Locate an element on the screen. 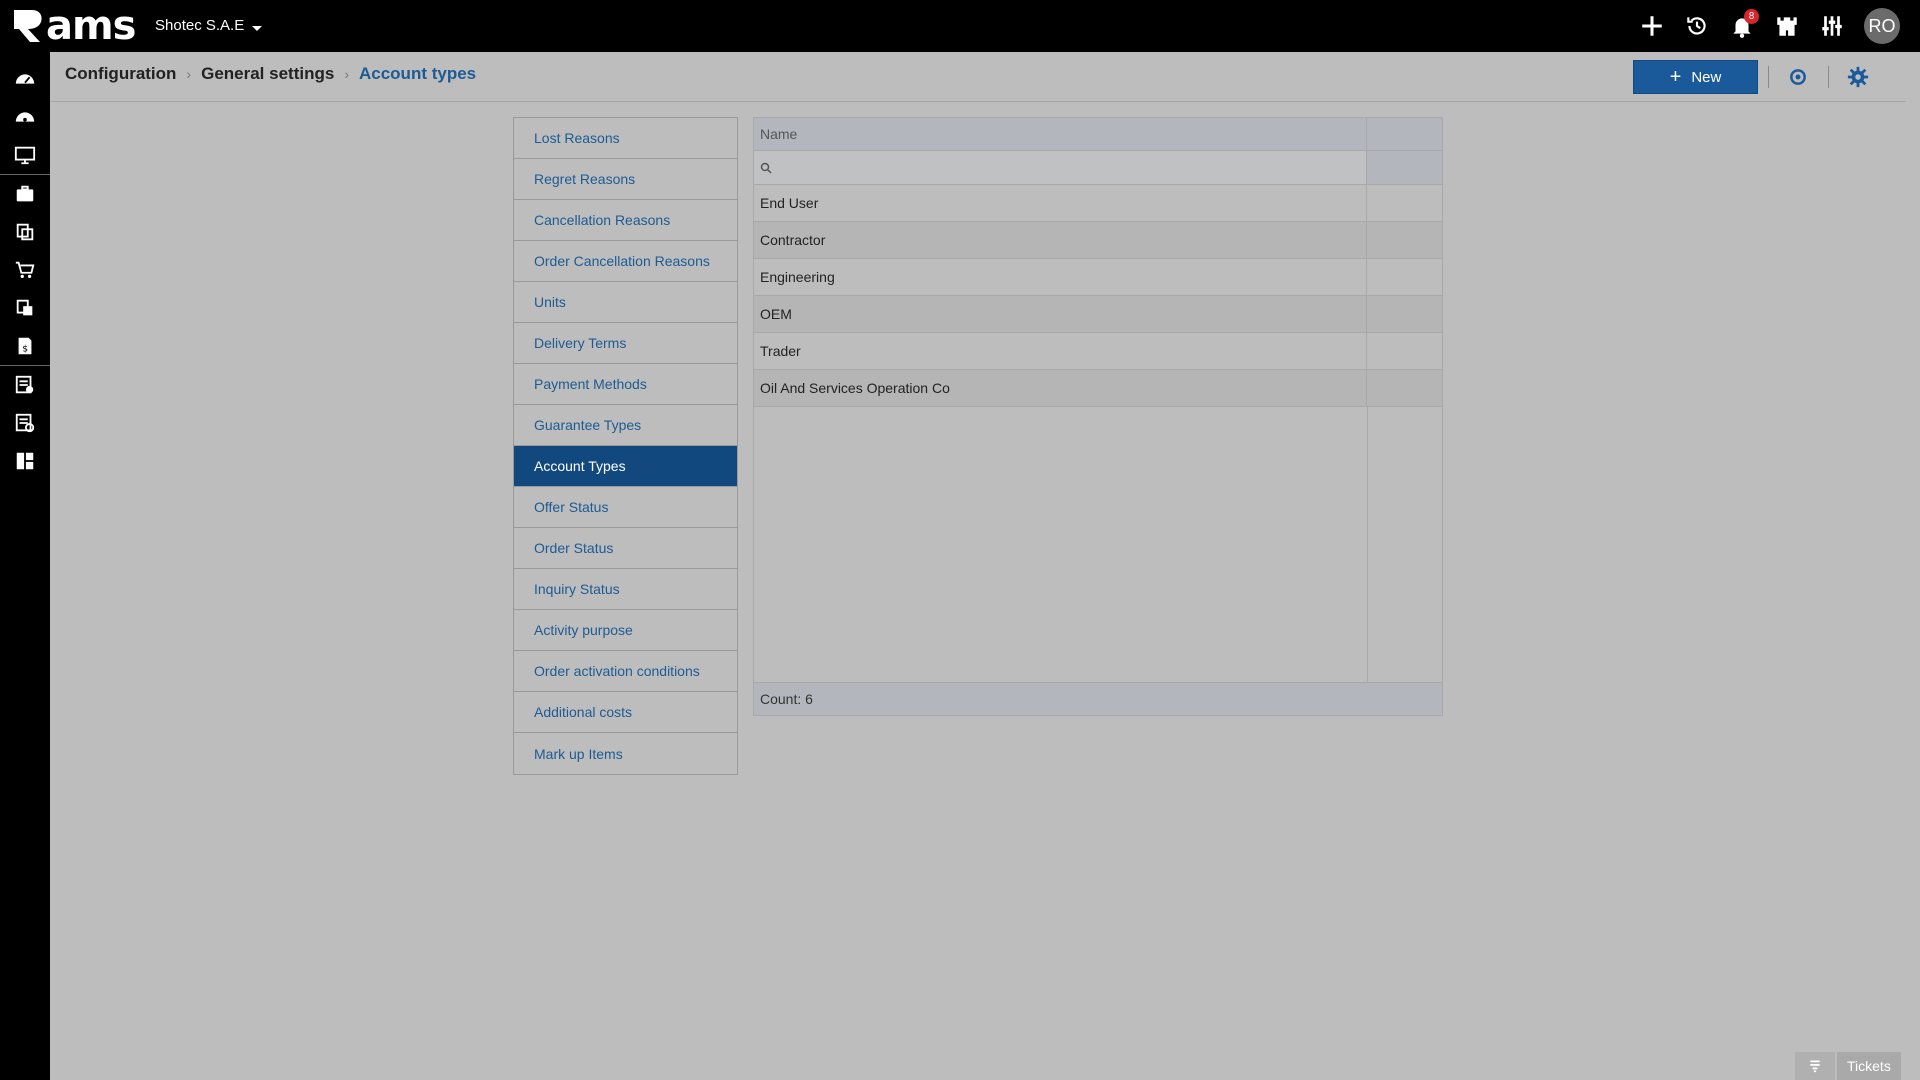 This screenshot has height=1080, width=1920. refresh-icon is located at coordinates (1798, 77).